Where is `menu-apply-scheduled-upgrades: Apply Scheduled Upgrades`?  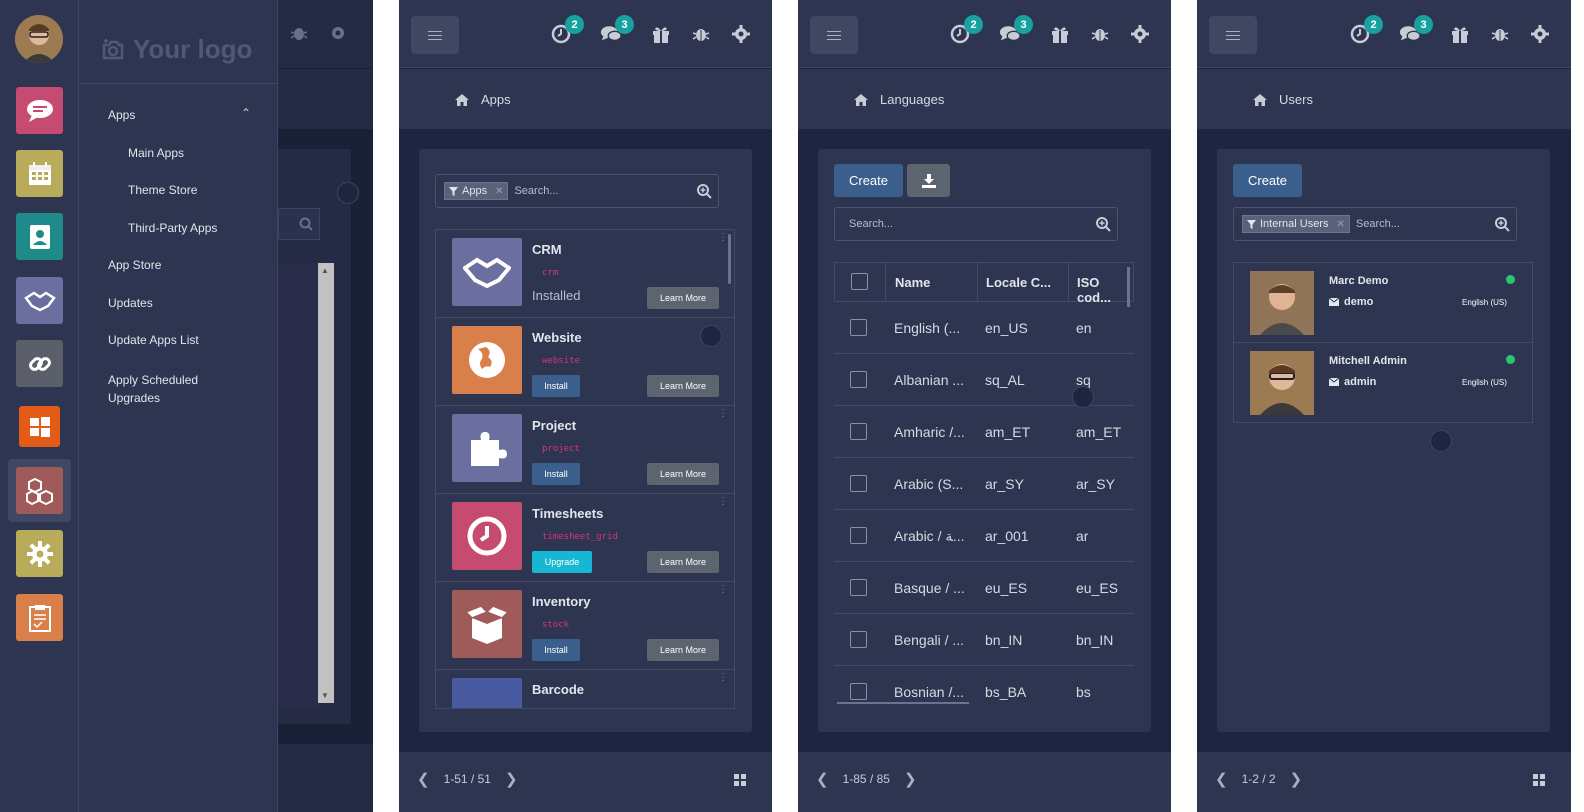
menu-apply-scheduled-upgrades: Apply Scheduled Upgrades is located at coordinates (168, 389).